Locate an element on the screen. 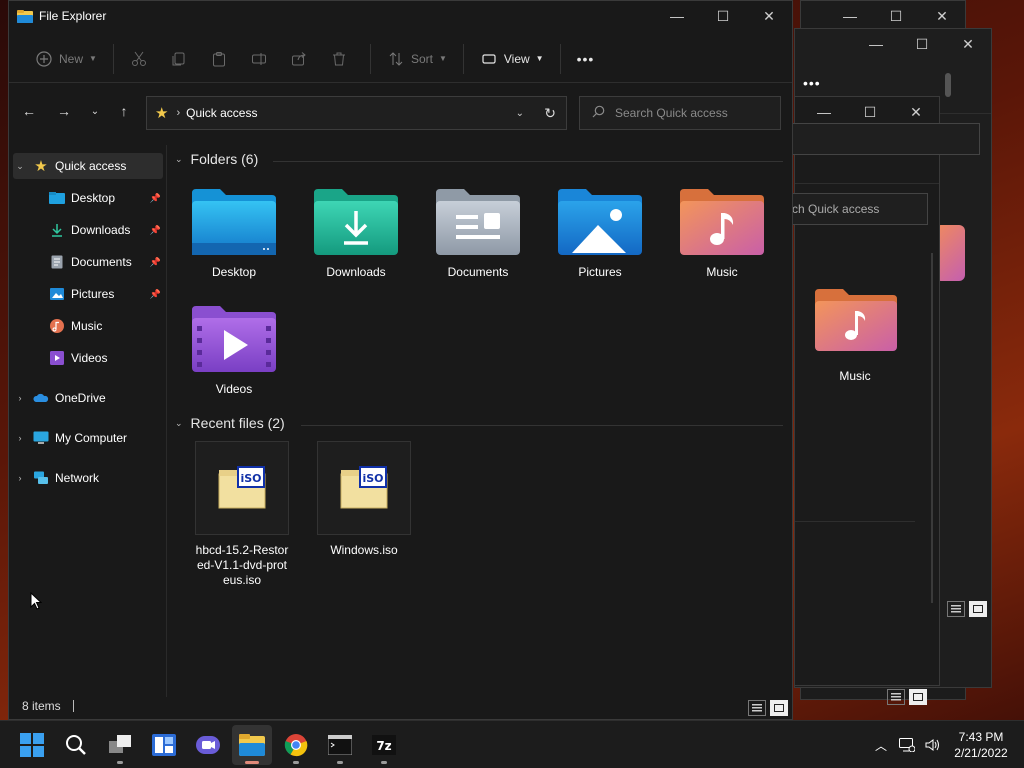 This screenshot has width=1024, height=768. teams-chat-icon is located at coordinates (208, 745).